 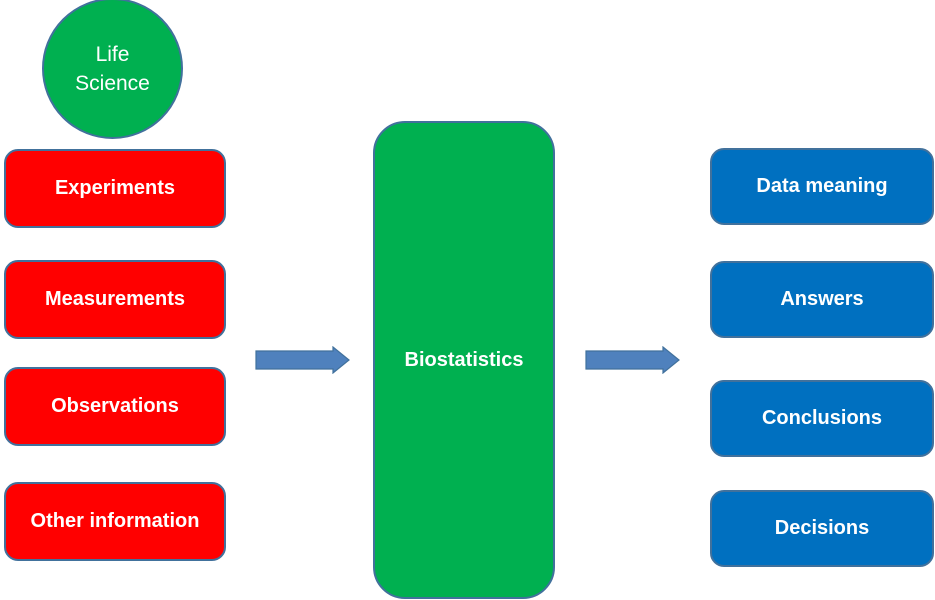 I want to click on input-node-observations: Observations, so click(x=115, y=406).